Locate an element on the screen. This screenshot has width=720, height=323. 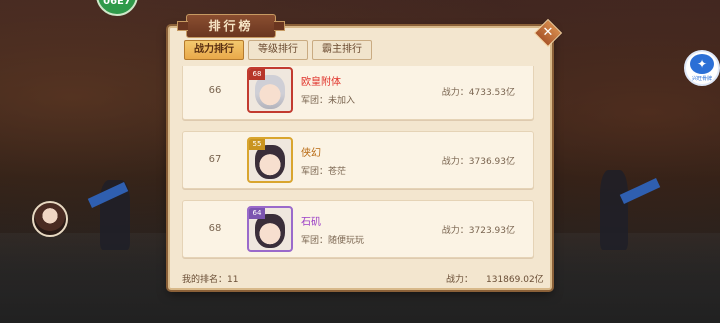
close-x-icon: ✕ is located at coordinates (548, 32).